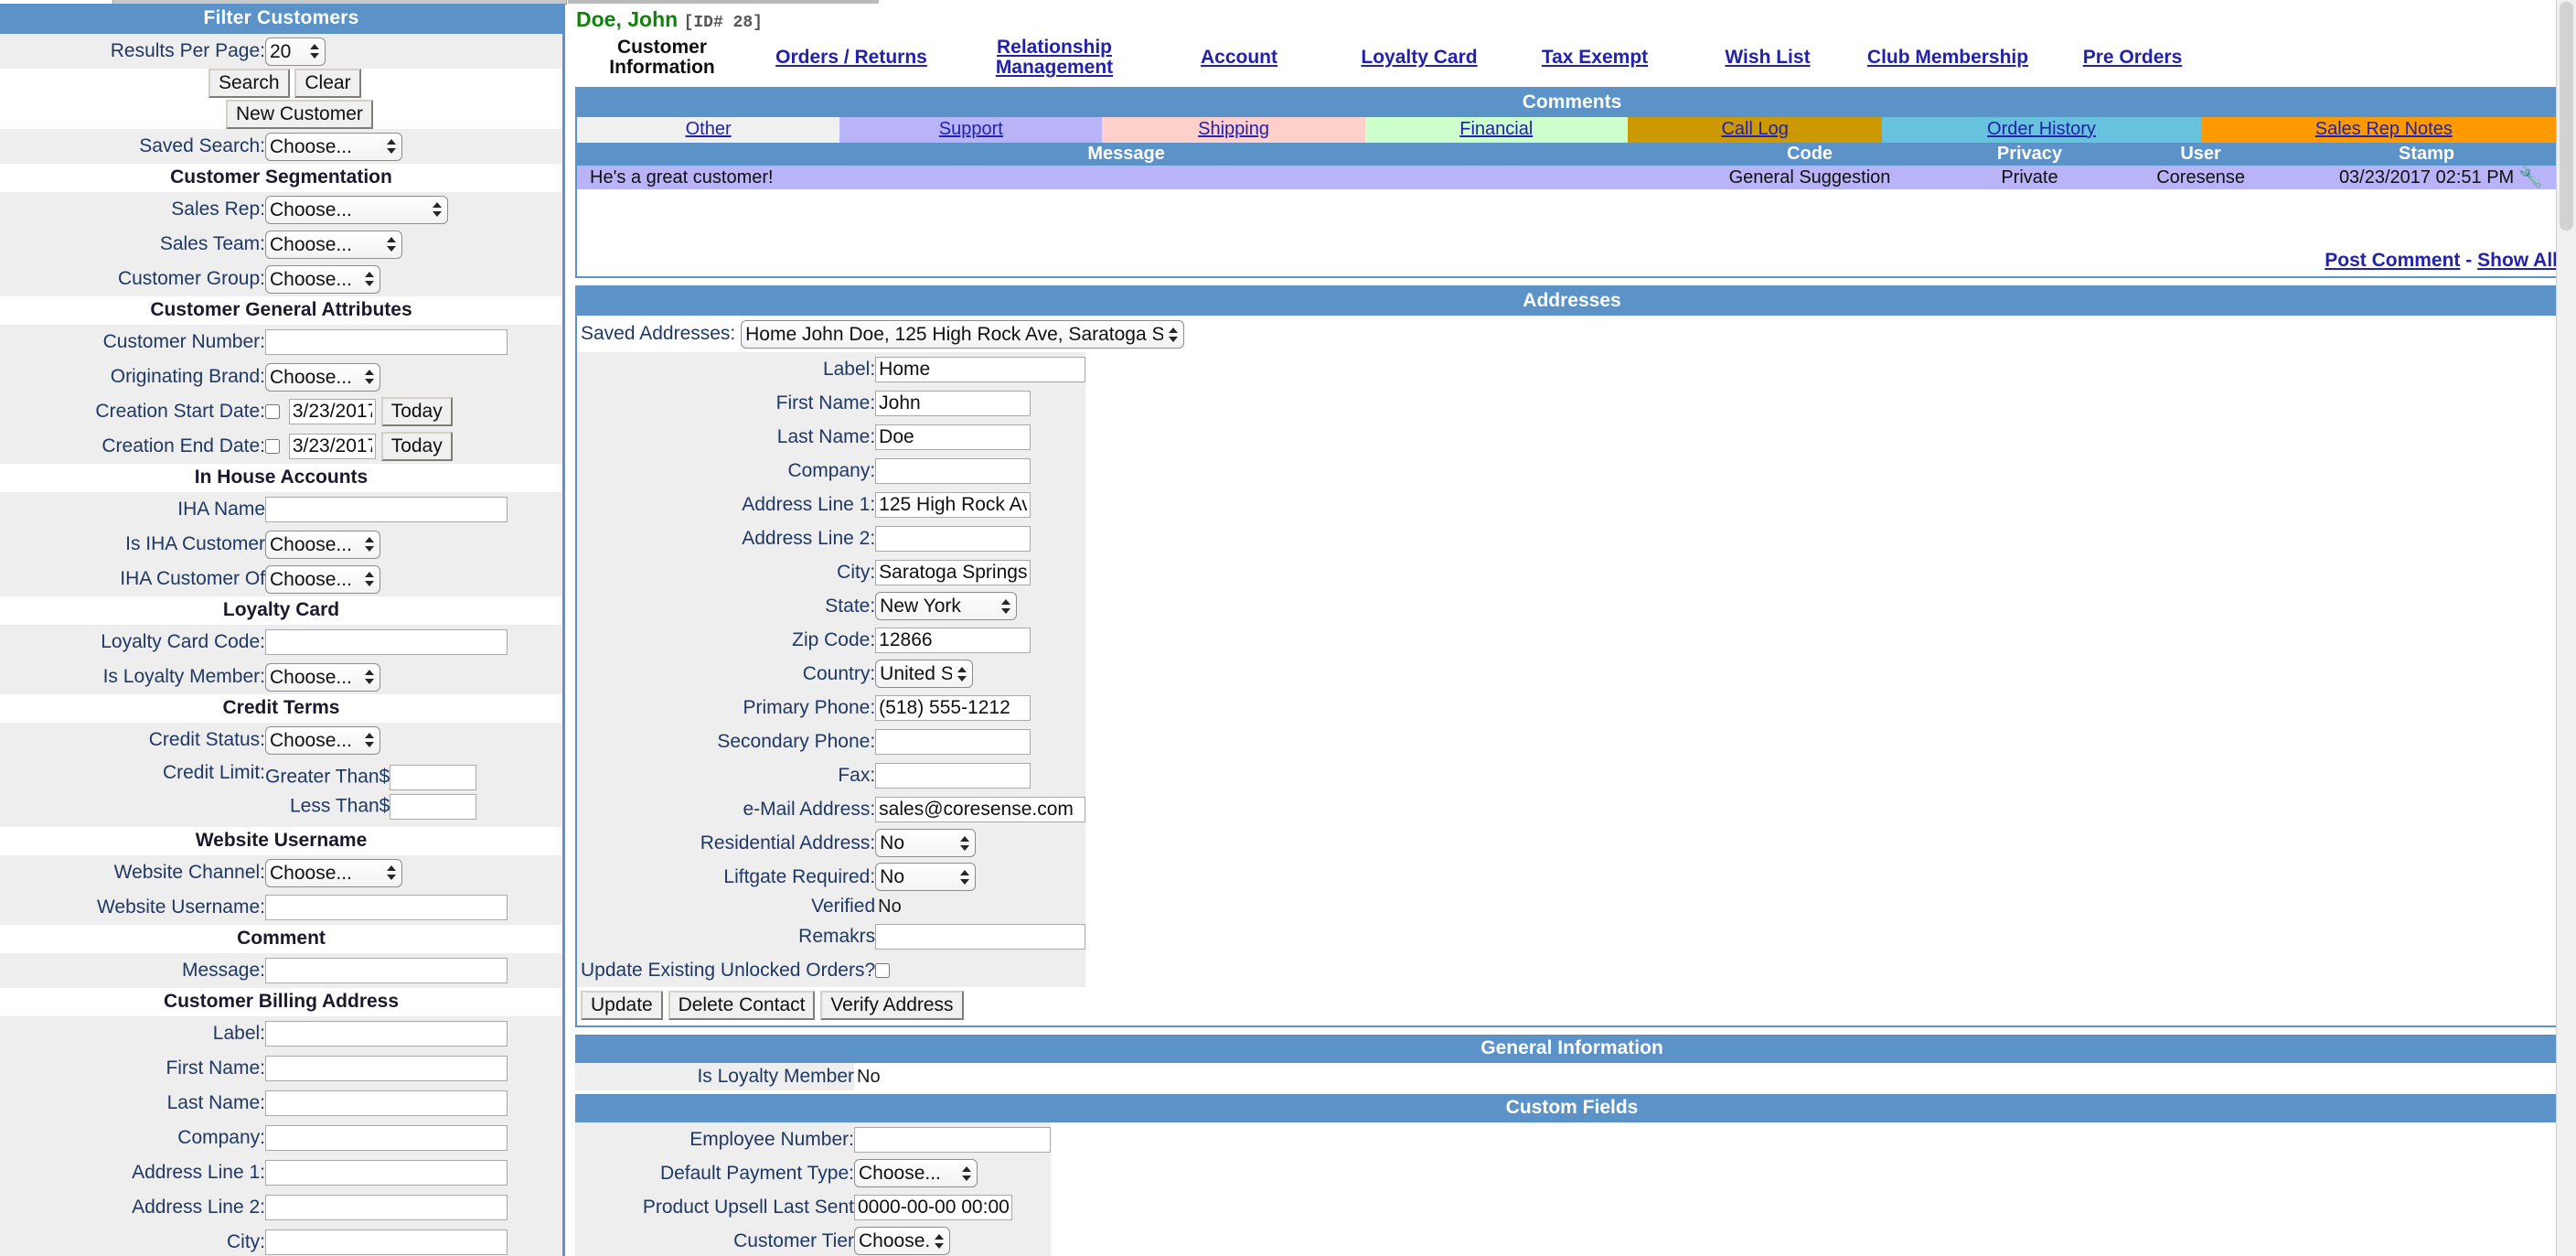  I want to click on comment-tab-shipping-link: Shipping, so click(1233, 129).